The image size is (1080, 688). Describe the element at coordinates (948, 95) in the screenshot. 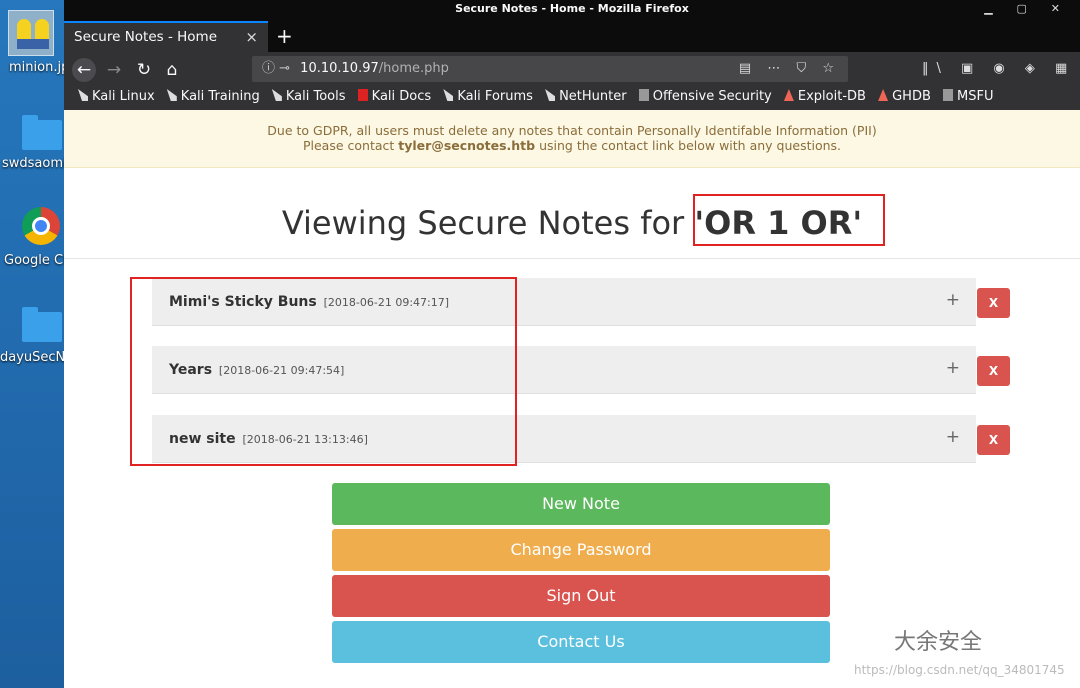

I see `msfu-icon` at that location.